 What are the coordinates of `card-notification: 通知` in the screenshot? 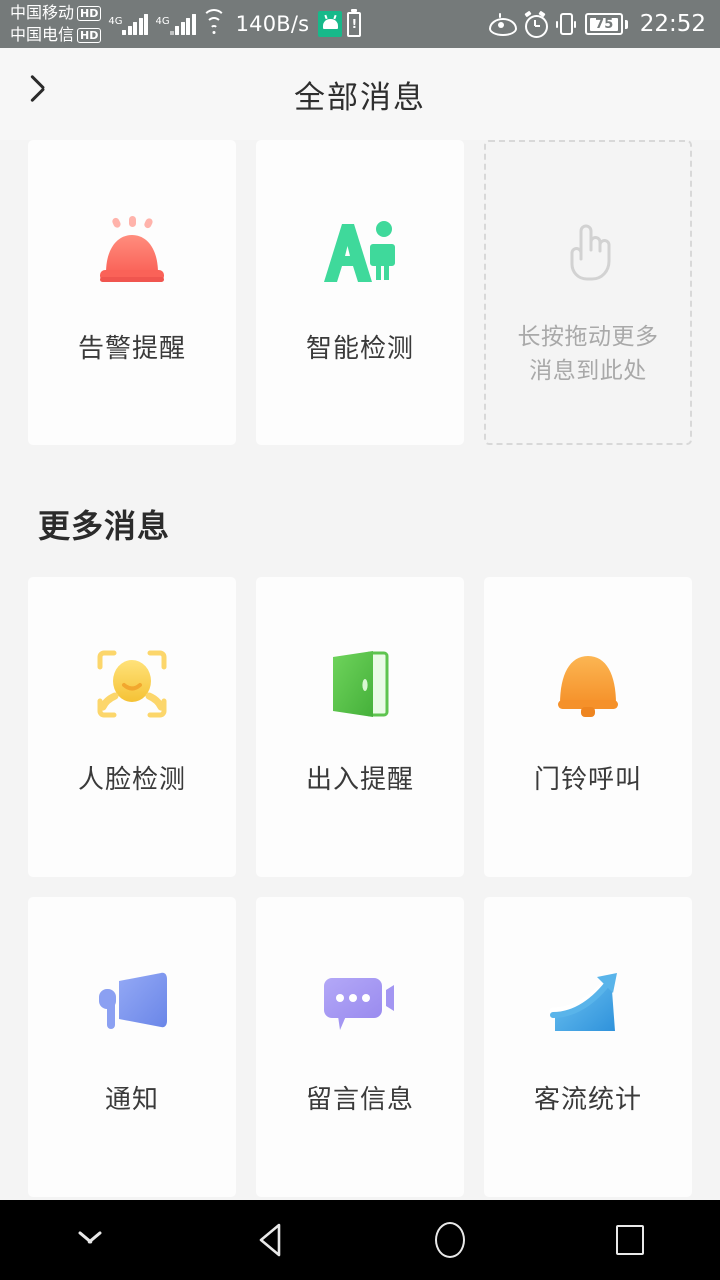 It's located at (132, 1047).